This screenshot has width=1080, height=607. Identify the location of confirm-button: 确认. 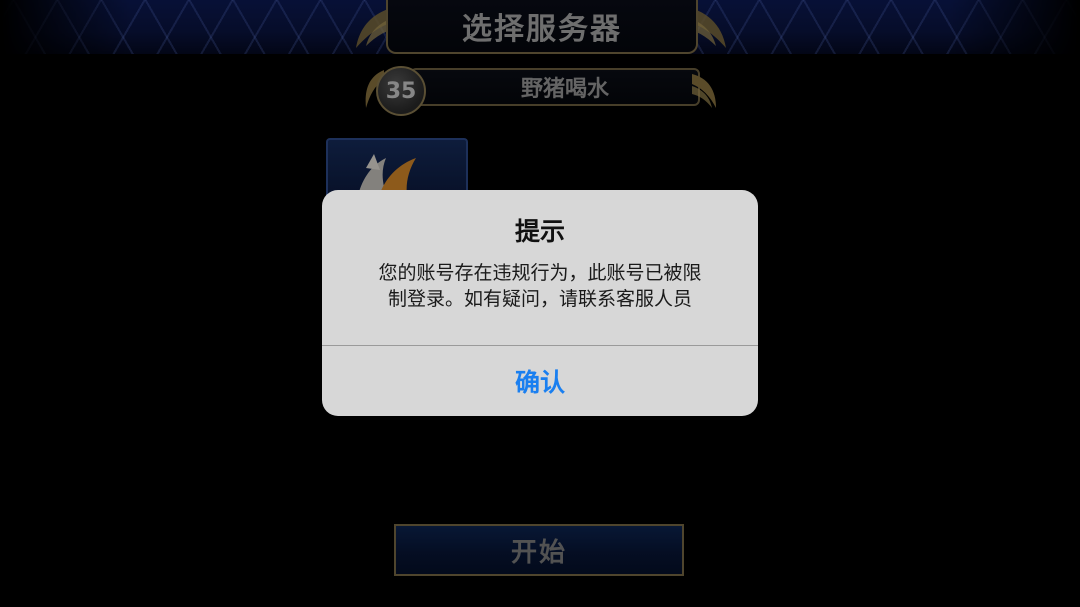
(540, 381).